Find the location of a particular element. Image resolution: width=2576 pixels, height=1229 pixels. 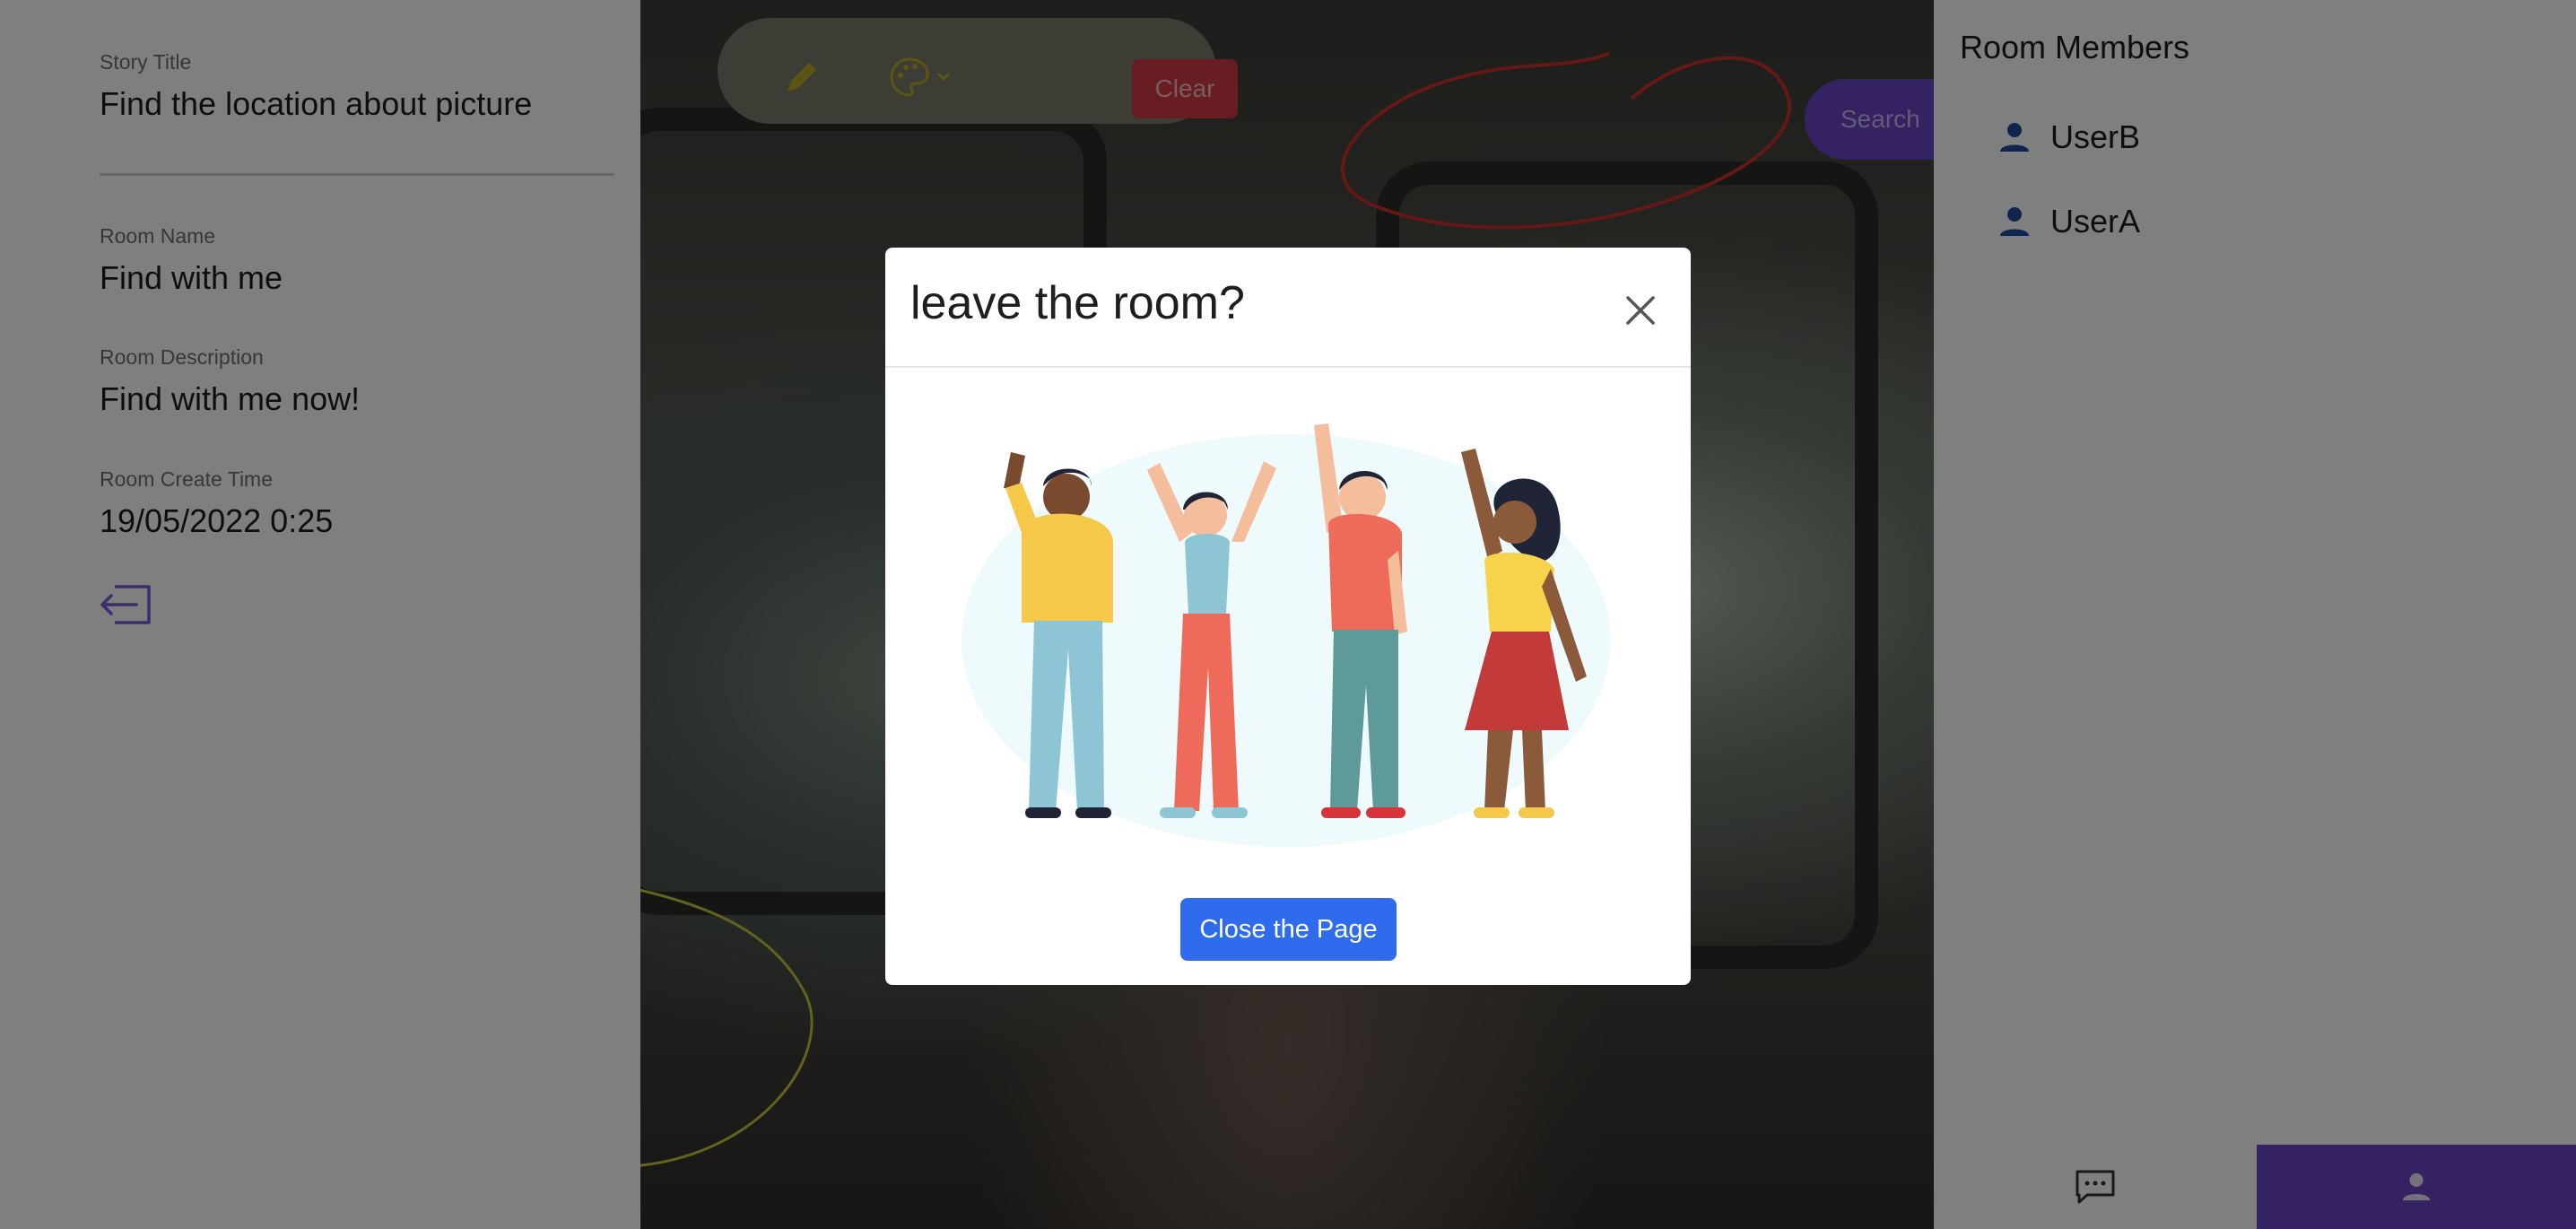

close-page-button: Close the Page is located at coordinates (1288, 930).